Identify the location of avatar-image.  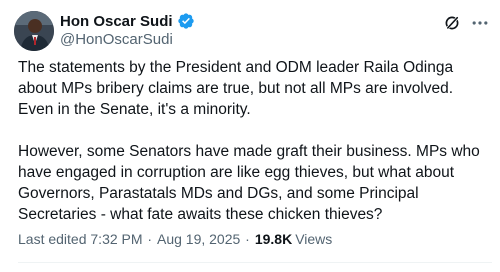
(34, 31).